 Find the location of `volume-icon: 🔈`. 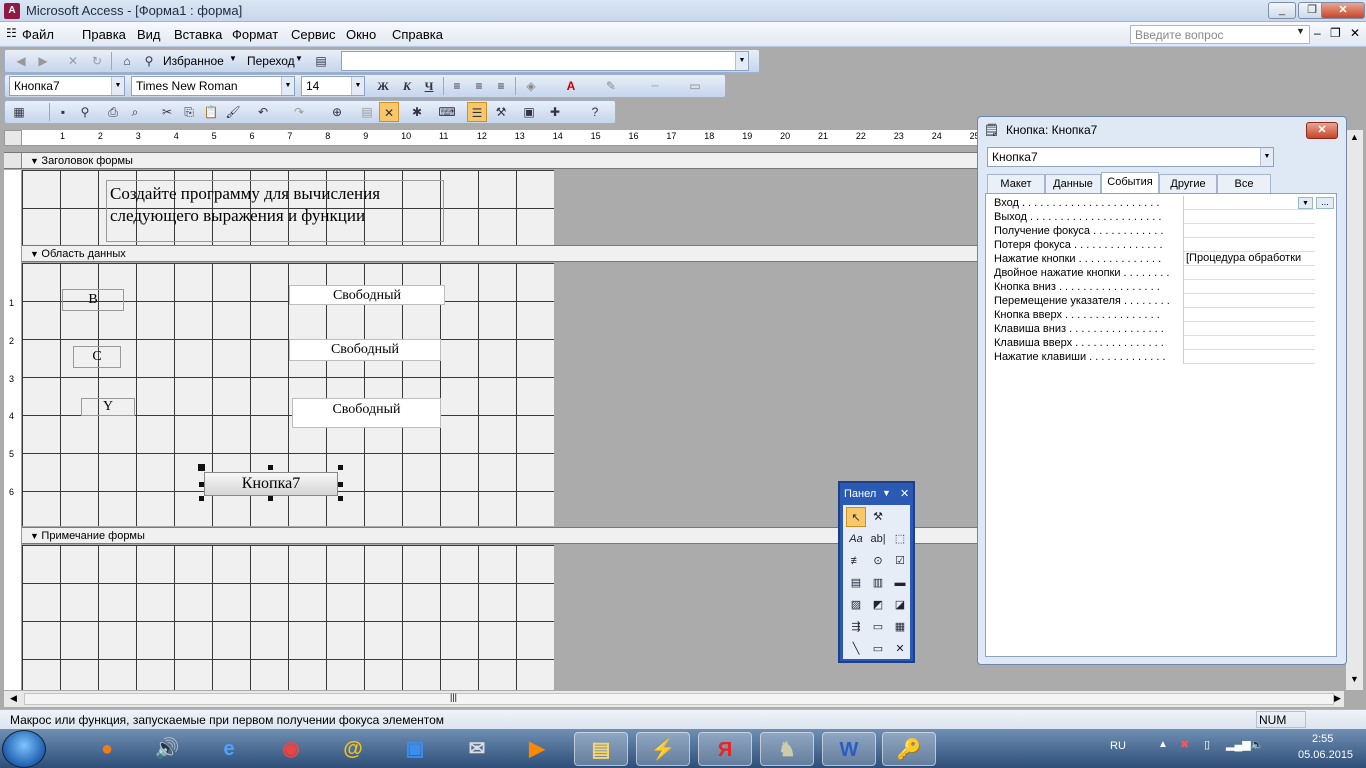

volume-icon: 🔈 is located at coordinates (1257, 744).